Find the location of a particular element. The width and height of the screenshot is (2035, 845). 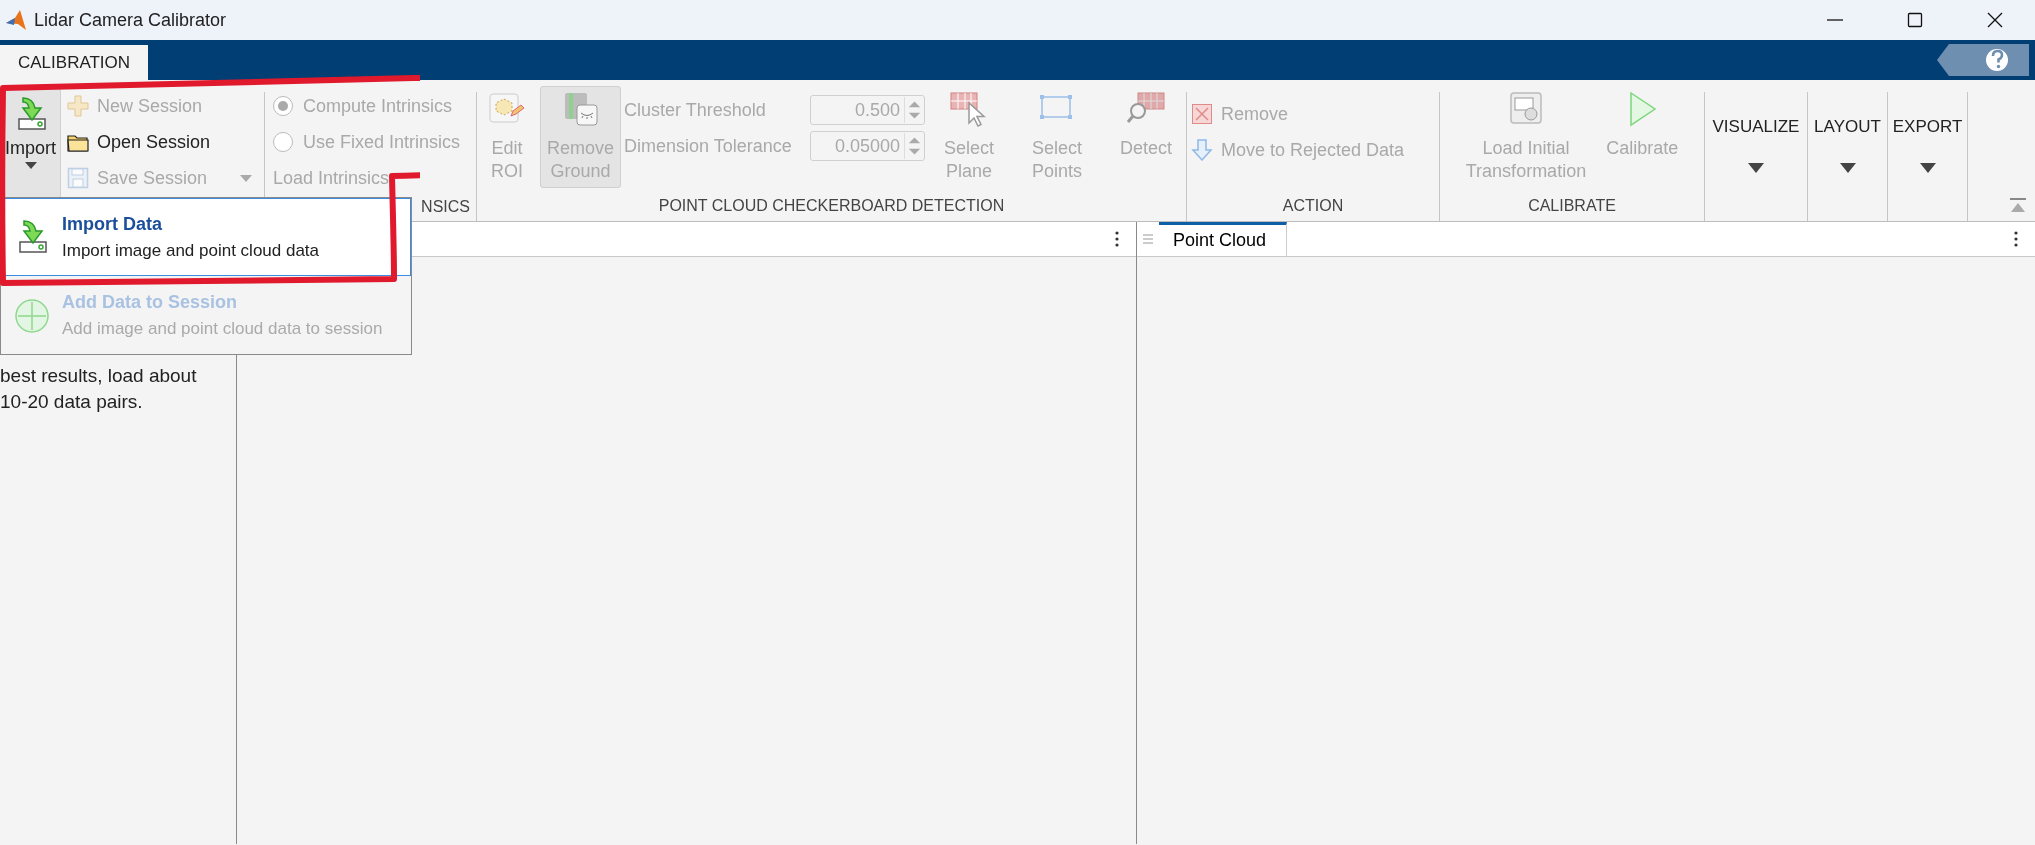

section-label: NSICS is located at coordinates (445, 207).